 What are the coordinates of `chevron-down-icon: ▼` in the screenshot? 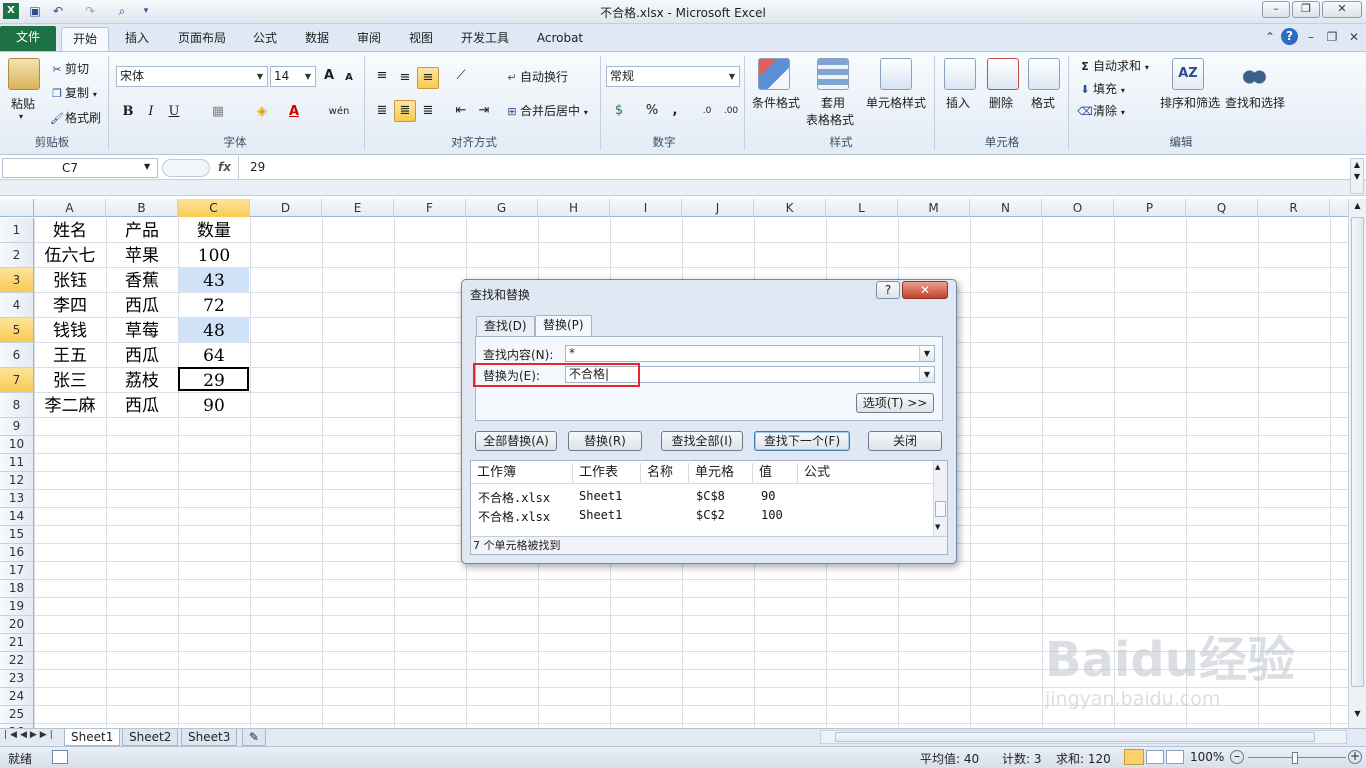 It's located at (926, 353).